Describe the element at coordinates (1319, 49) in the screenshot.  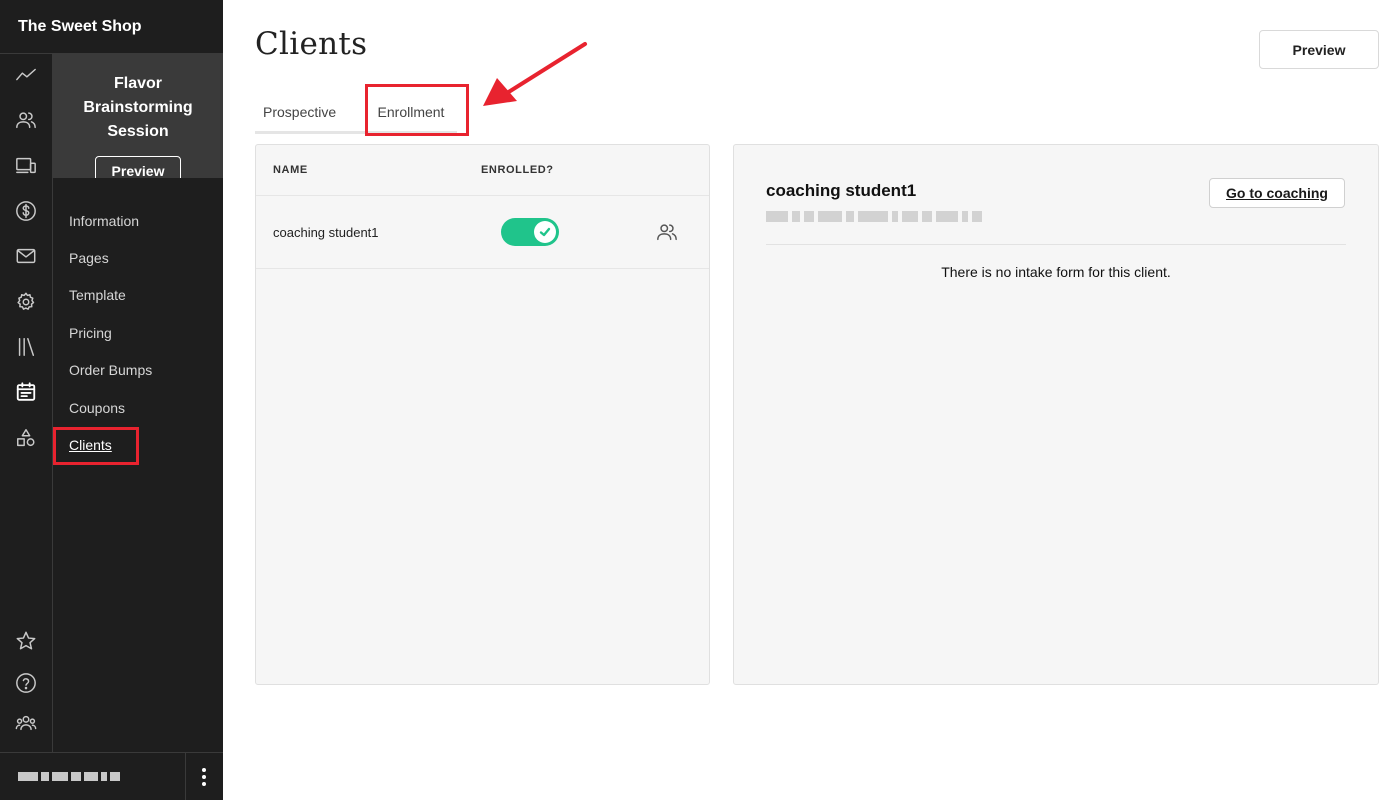
I see `preview-button: Preview` at that location.